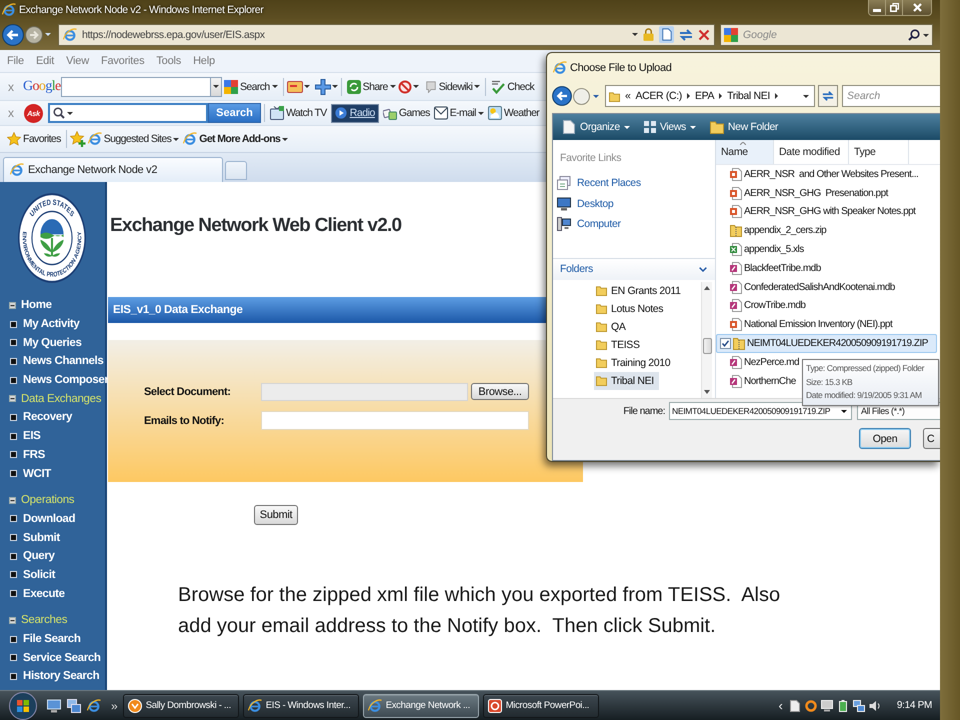 The height and width of the screenshot is (720, 960). What do you see at coordinates (686, 35) in the screenshot?
I see `two-arrows-icon` at bounding box center [686, 35].